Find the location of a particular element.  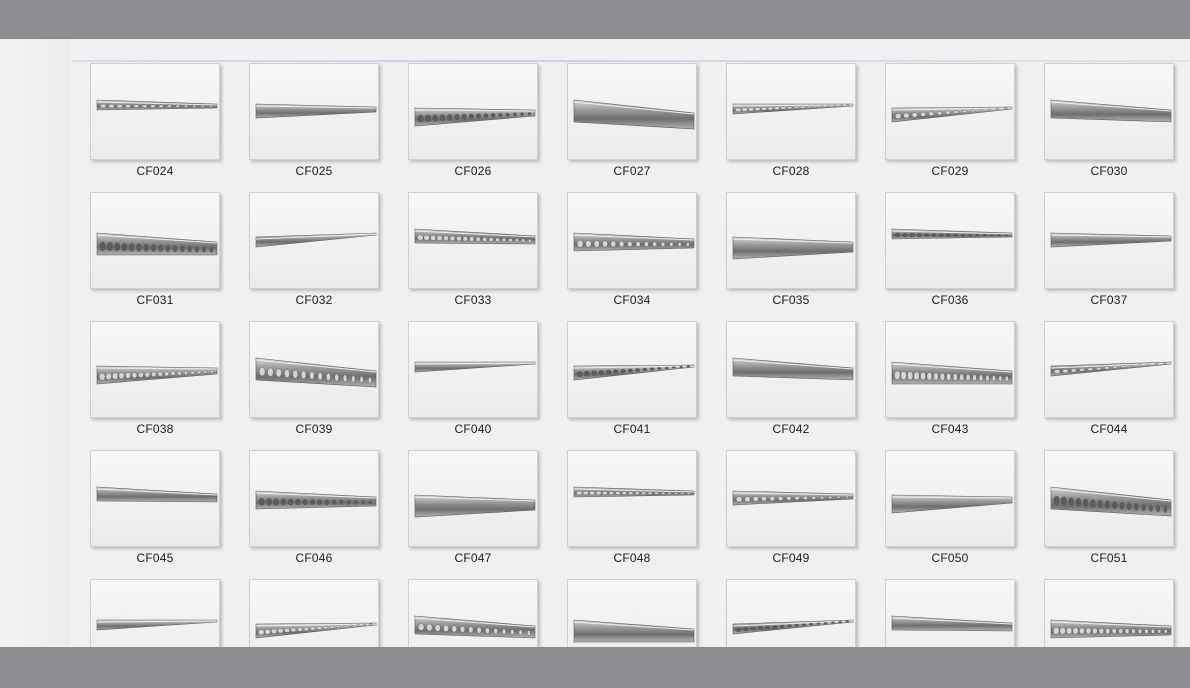

file-name-label: CF038 is located at coordinates (155, 429).